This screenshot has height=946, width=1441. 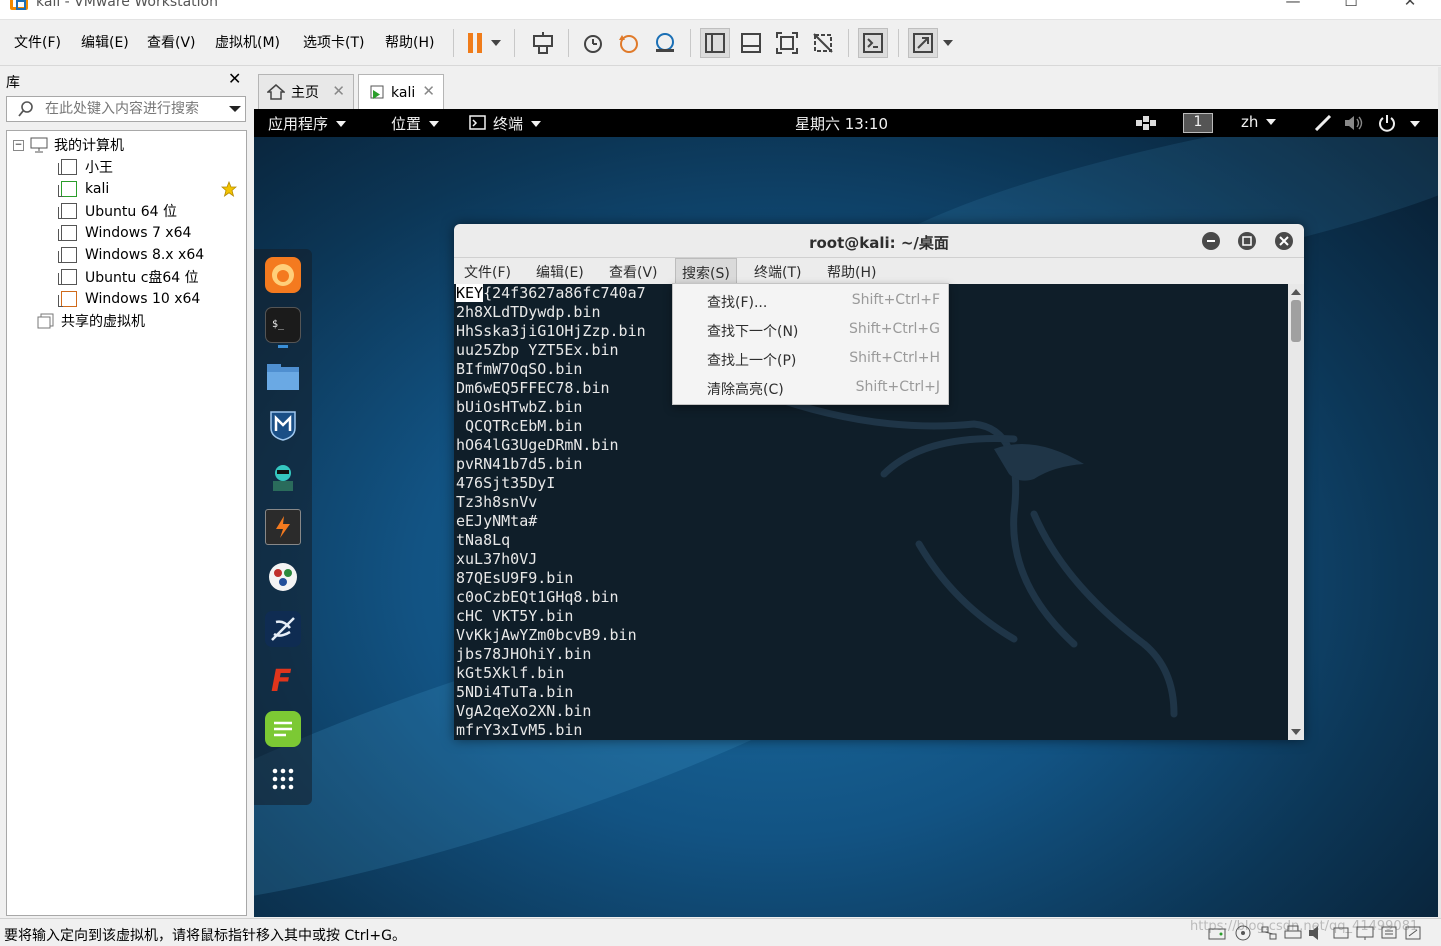 What do you see at coordinates (787, 43) in the screenshot?
I see `fullscreen-icon` at bounding box center [787, 43].